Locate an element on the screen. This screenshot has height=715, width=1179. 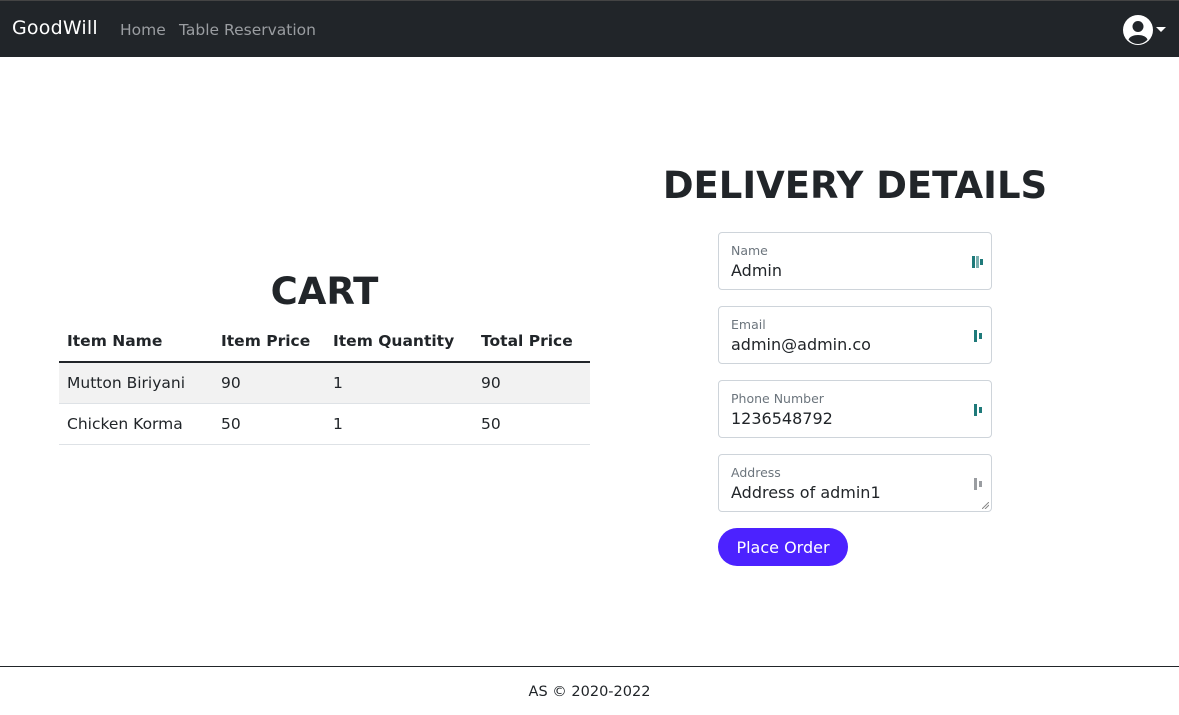
name-field: Name is located at coordinates (855, 261).